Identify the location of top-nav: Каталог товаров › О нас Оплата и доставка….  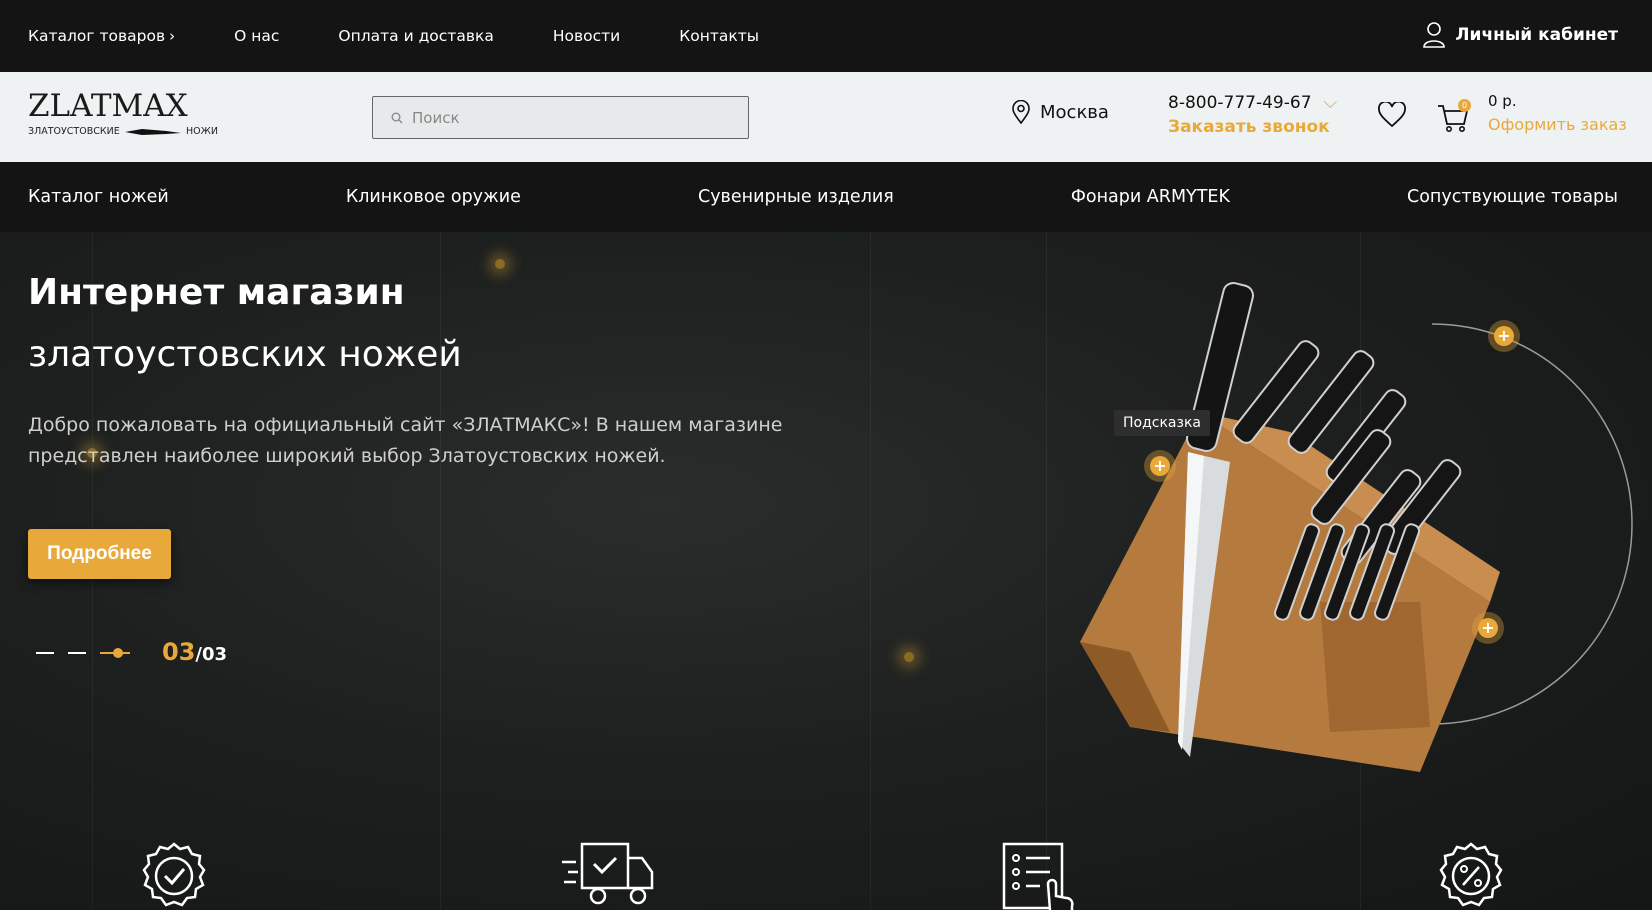
(423, 36).